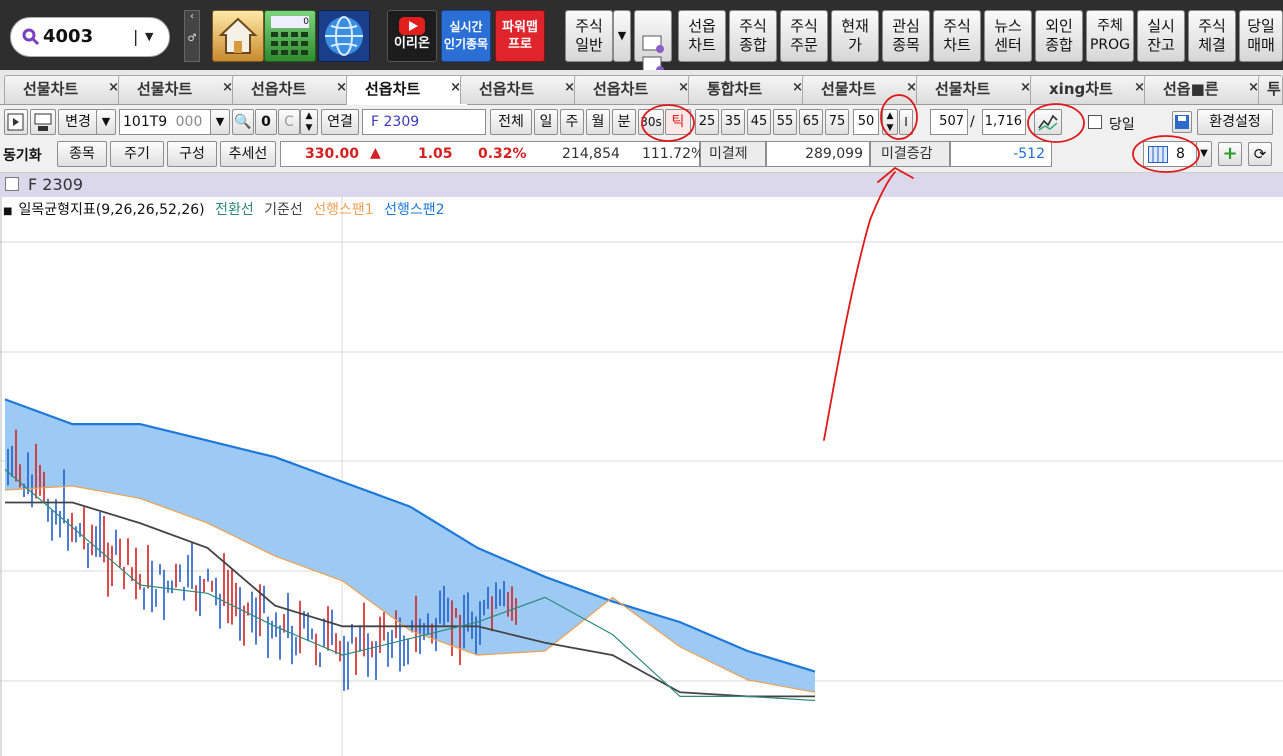 This screenshot has width=1283, height=756. Describe the element at coordinates (511, 122) in the screenshot. I see `period-all-button: 전체` at that location.